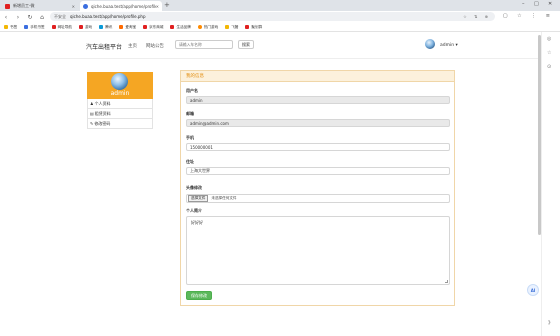  What do you see at coordinates (549, 39) in the screenshot?
I see `sidebar-search-icon: ◎` at bounding box center [549, 39].